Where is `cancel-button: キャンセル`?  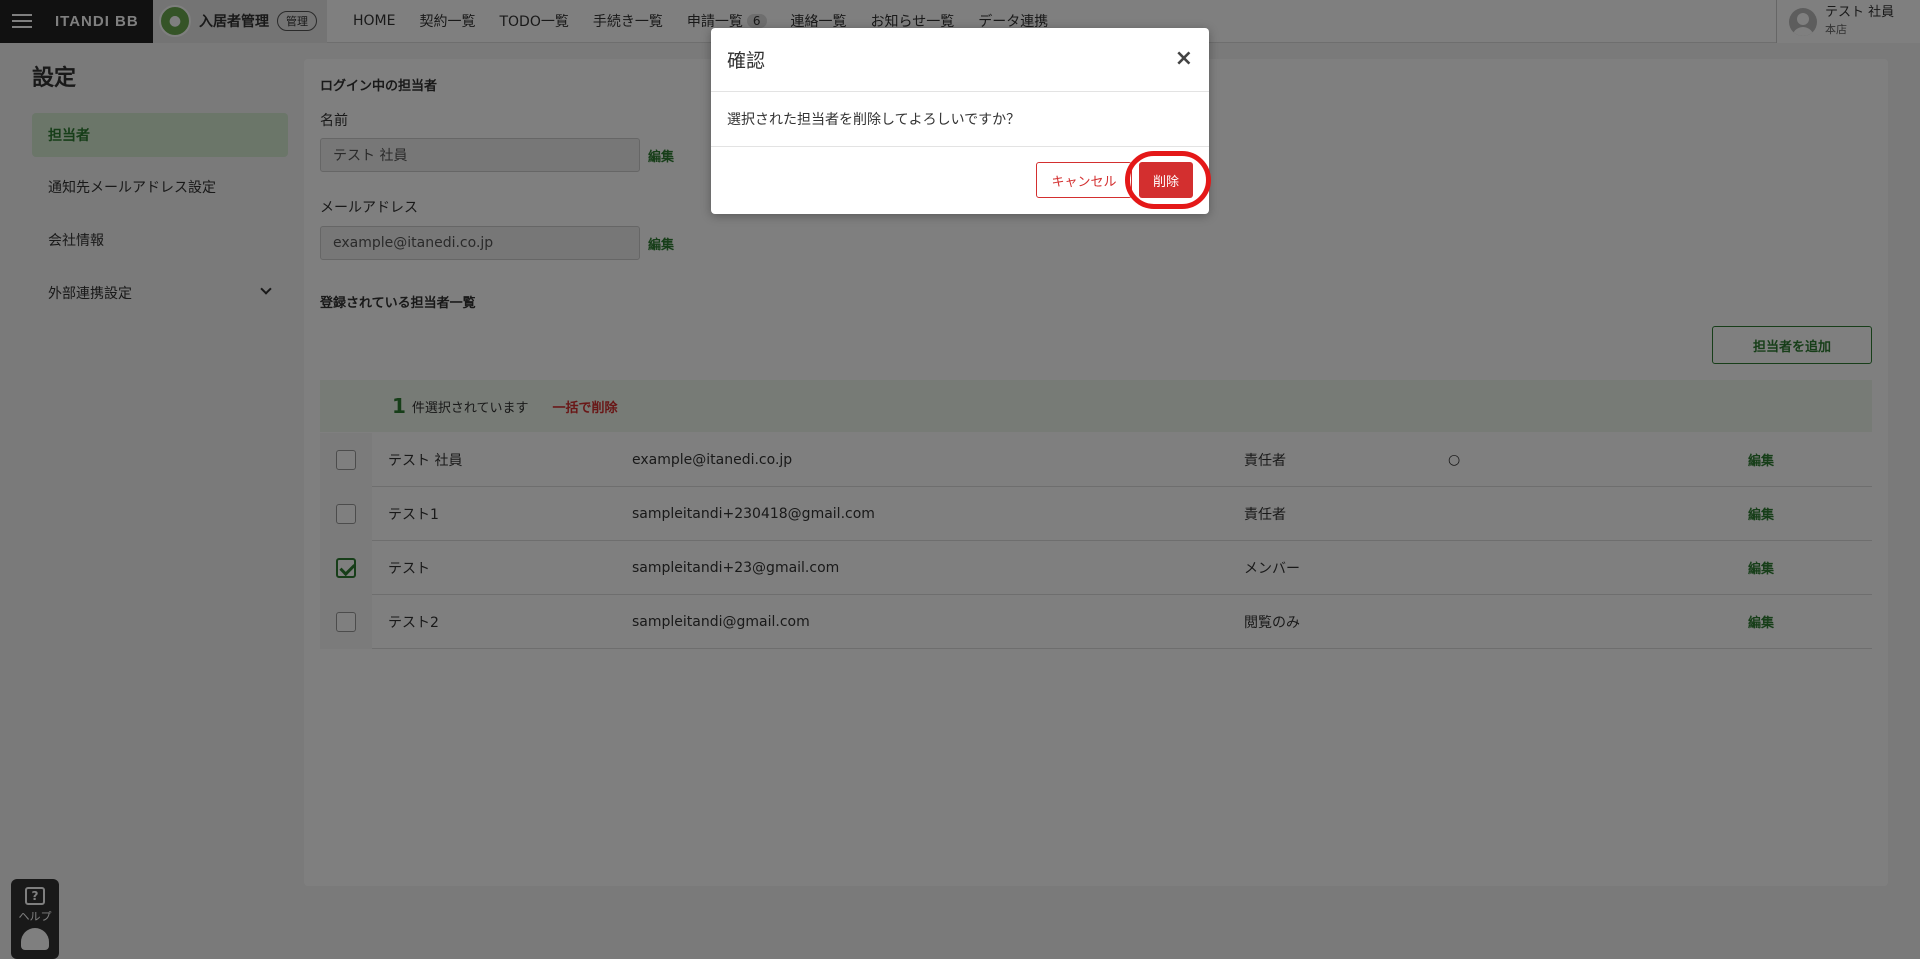 cancel-button: キャンセル is located at coordinates (1084, 180).